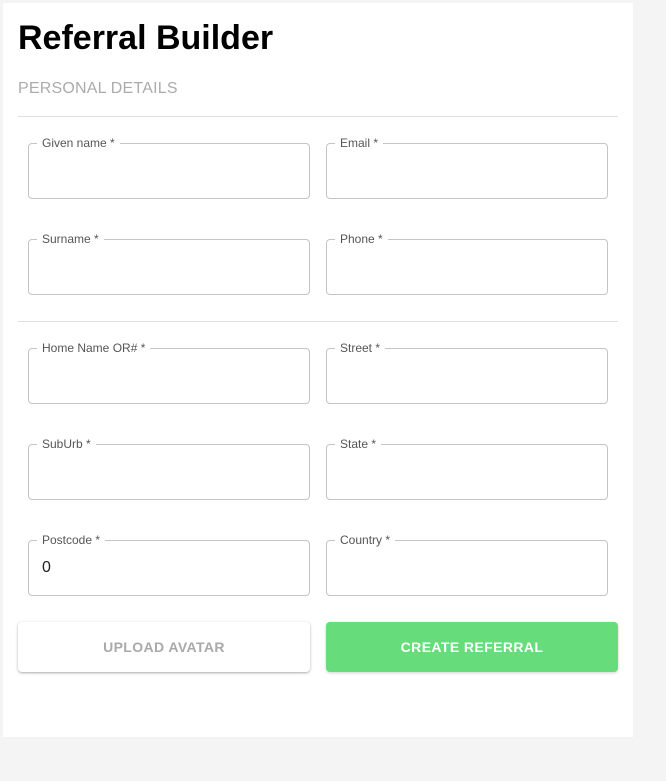  Describe the element at coordinates (66, 444) in the screenshot. I see `suburb-label: SubUrb *` at that location.